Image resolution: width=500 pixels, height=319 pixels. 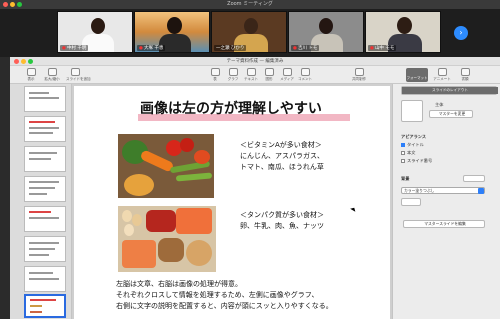 What do you see at coordinates (179, 284) in the screenshot?
I see `body-text-line: 左脳は文章、右脳は画像の処理が得意。` at bounding box center [179, 284].